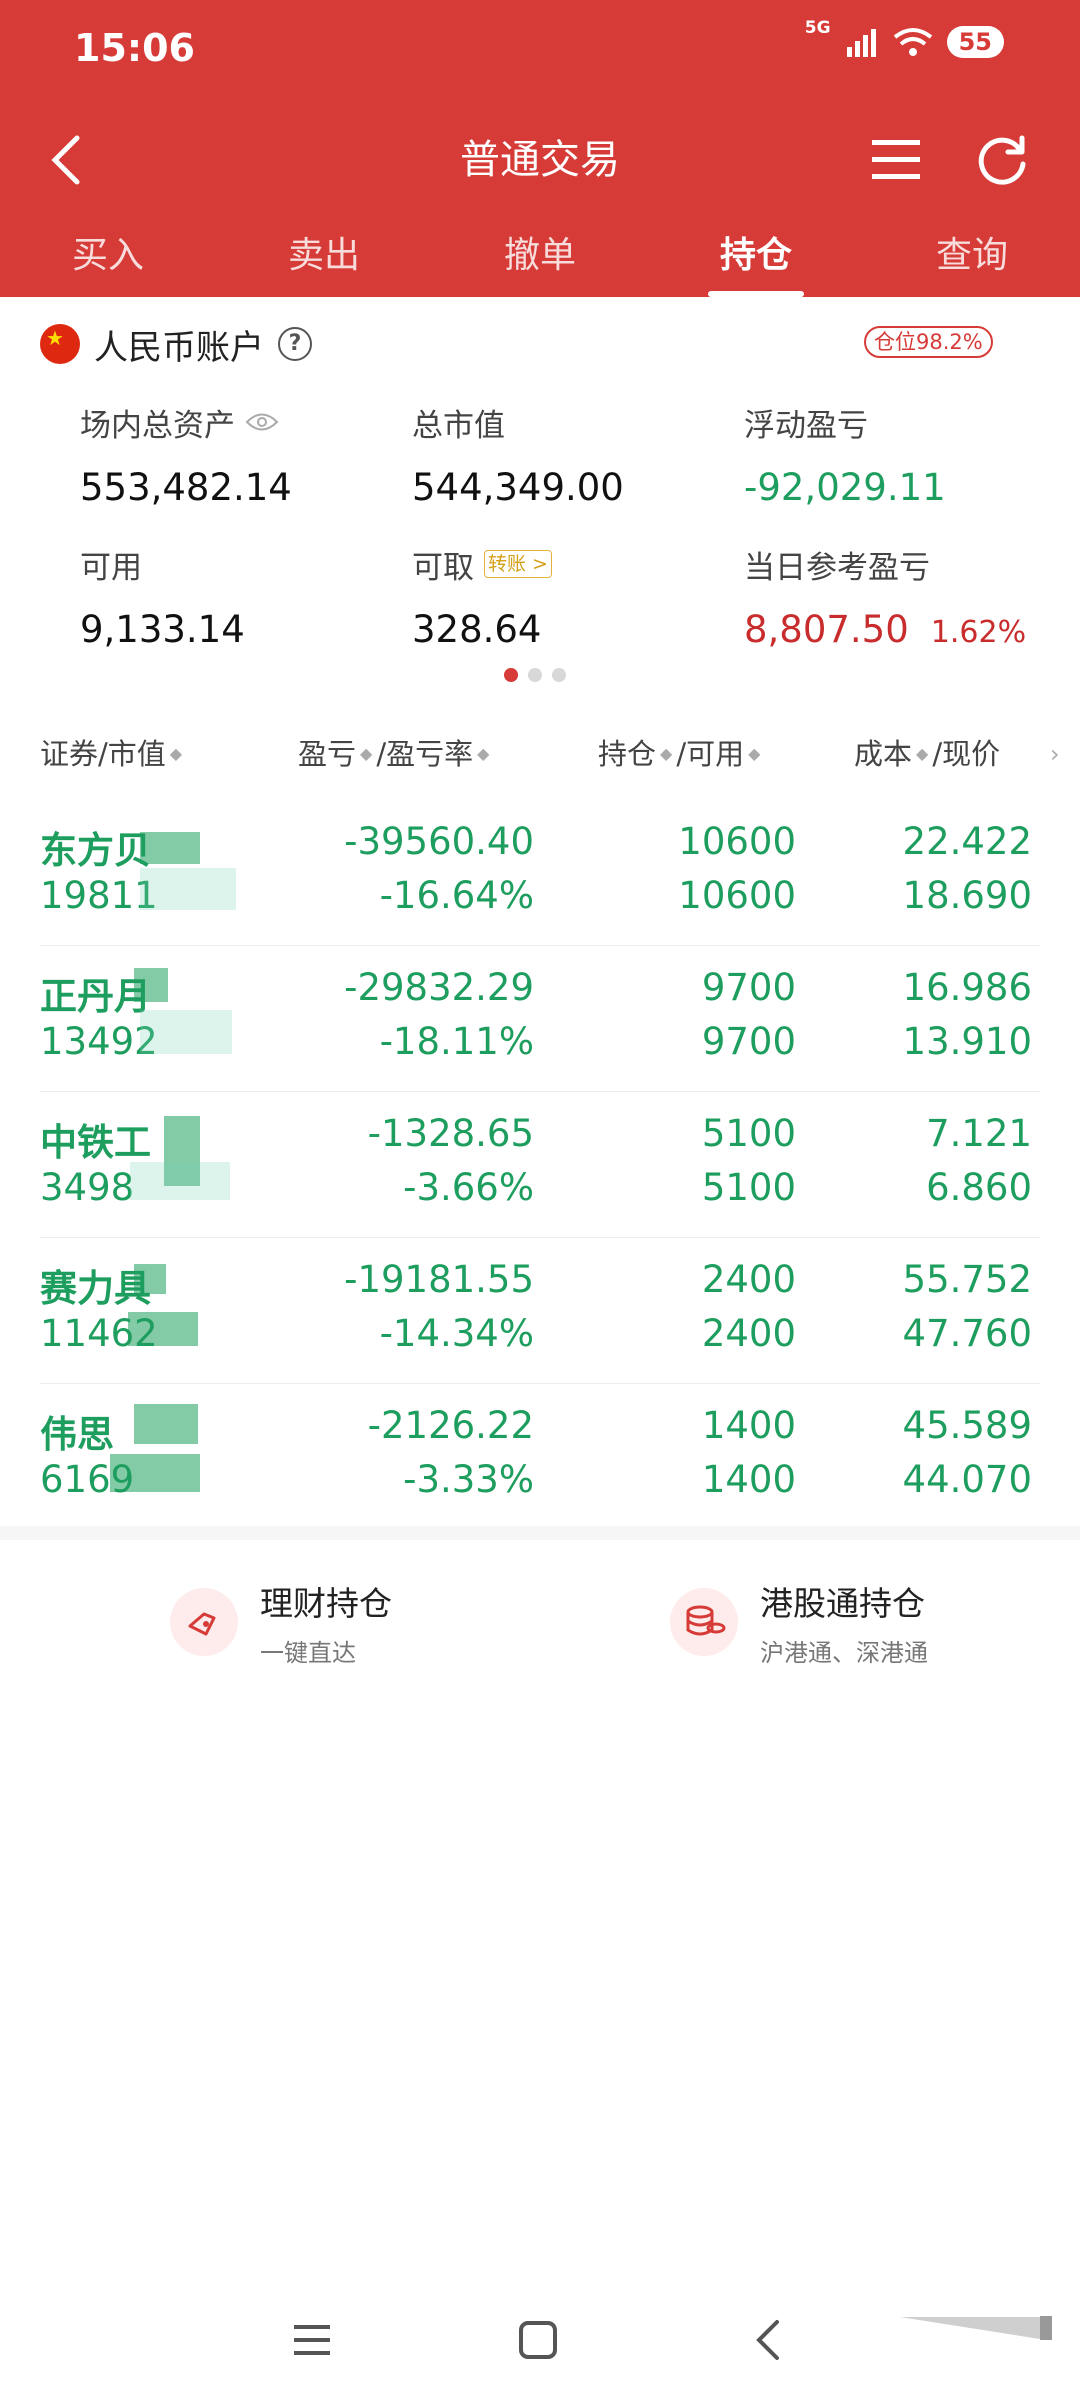 This screenshot has width=1080, height=2400. I want to click on wifi-icon, so click(912, 42).